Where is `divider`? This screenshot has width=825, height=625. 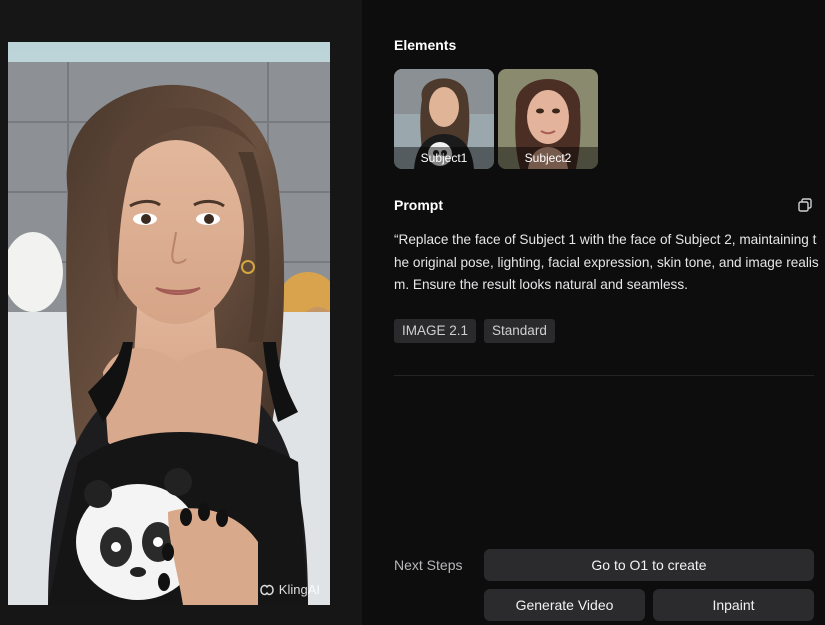 divider is located at coordinates (604, 375).